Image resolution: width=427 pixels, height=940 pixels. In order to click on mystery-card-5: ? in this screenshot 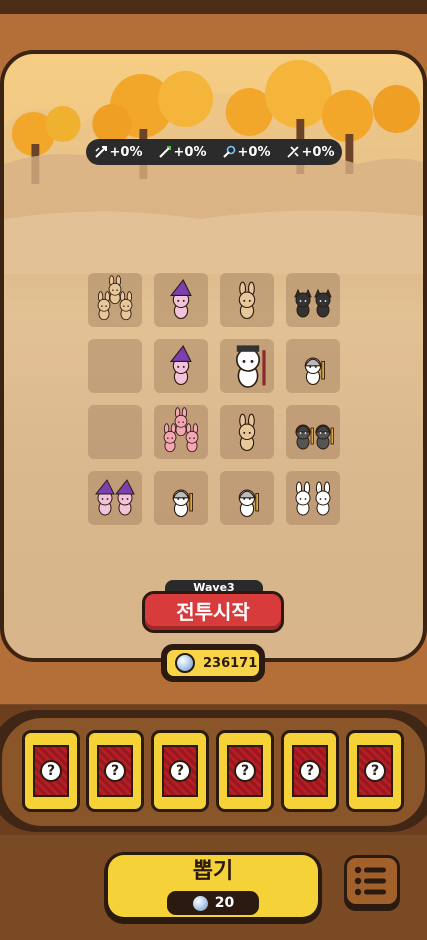, I will do `click(310, 771)`.